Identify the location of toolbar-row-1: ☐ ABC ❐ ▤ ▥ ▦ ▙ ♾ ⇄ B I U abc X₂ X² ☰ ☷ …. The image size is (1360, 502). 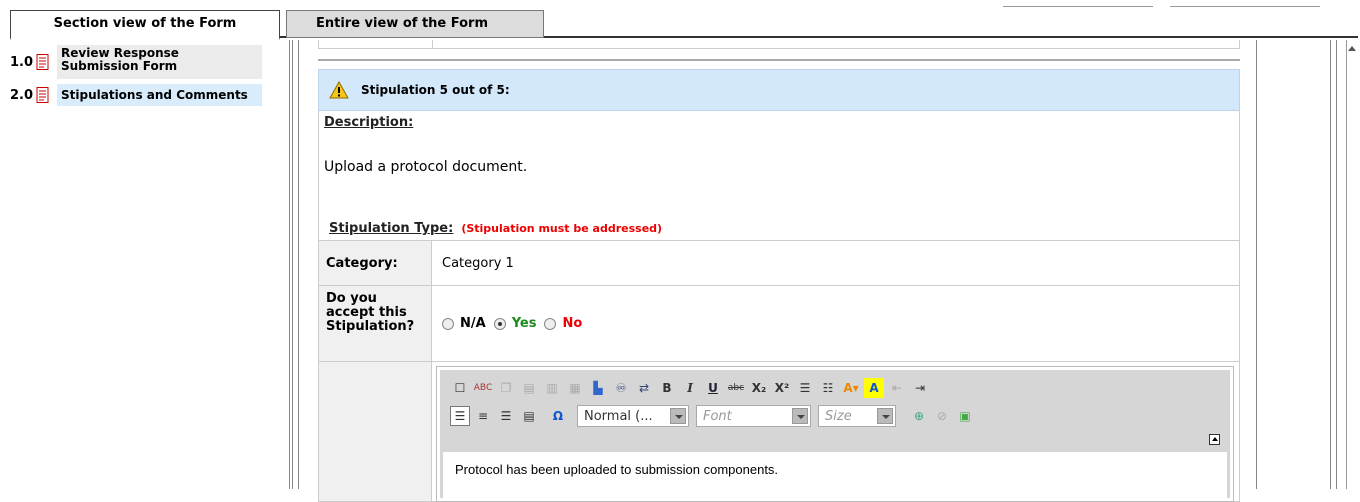
(835, 388).